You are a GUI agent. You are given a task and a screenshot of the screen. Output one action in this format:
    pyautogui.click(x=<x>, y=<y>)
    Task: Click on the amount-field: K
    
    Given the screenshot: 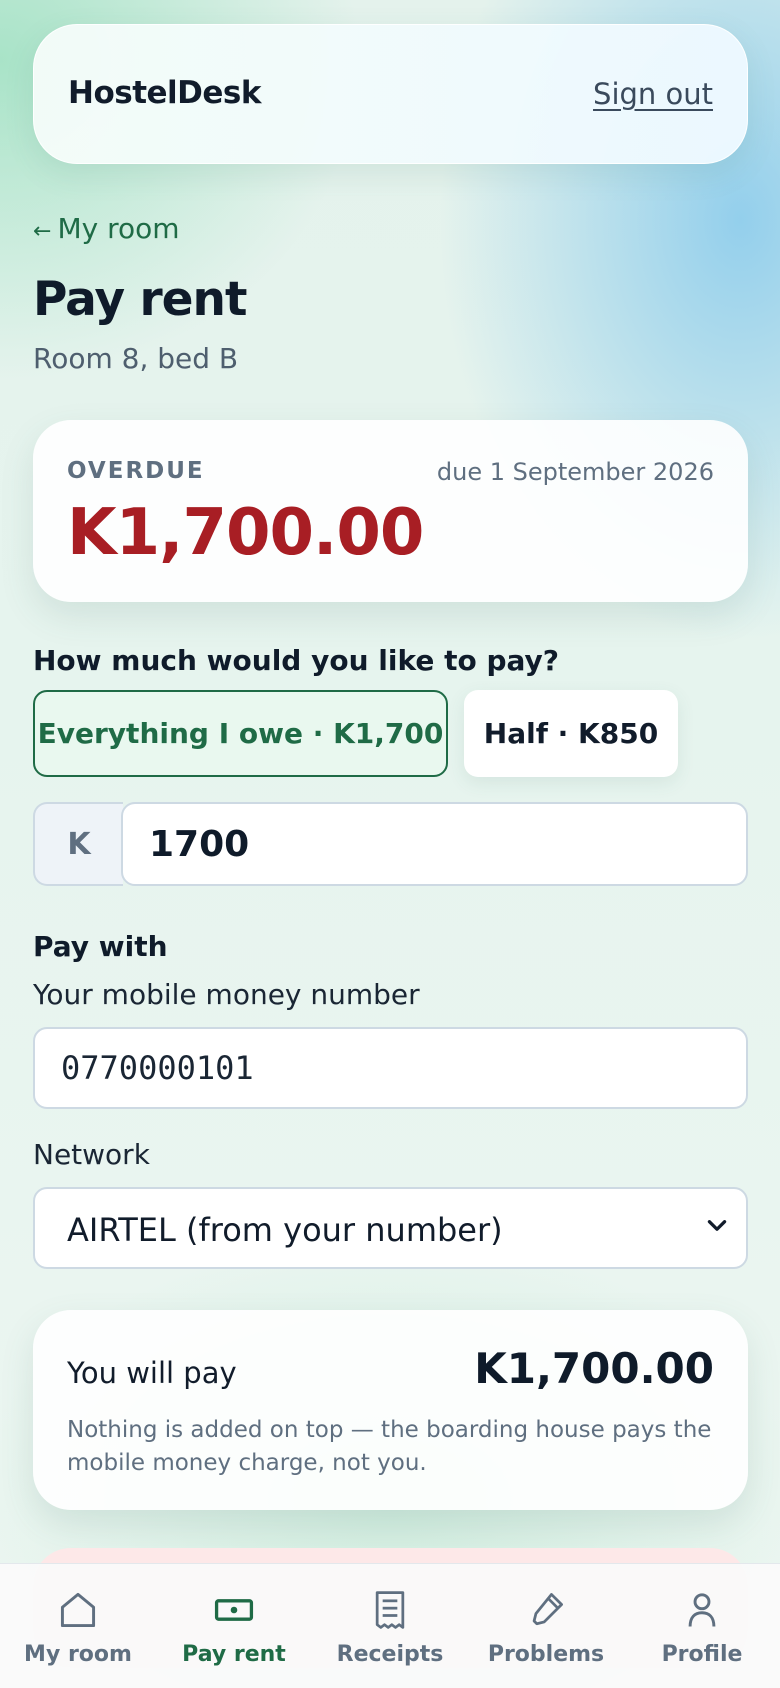 What is the action you would take?
    pyautogui.click(x=390, y=844)
    